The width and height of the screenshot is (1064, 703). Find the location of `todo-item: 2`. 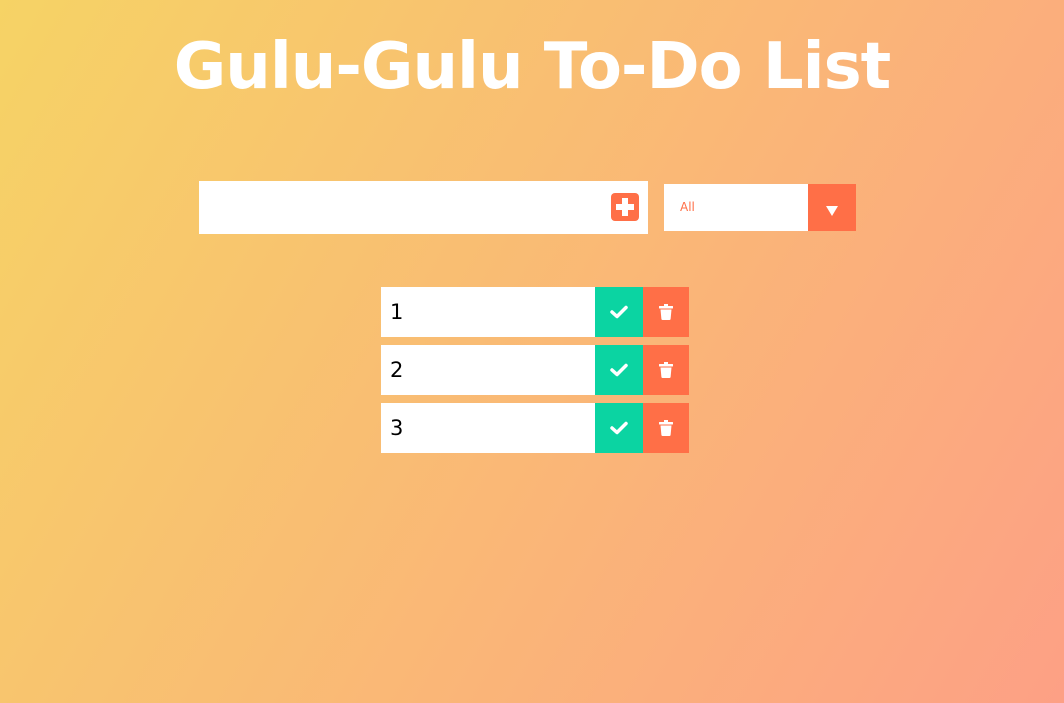

todo-item: 2 is located at coordinates (535, 370).